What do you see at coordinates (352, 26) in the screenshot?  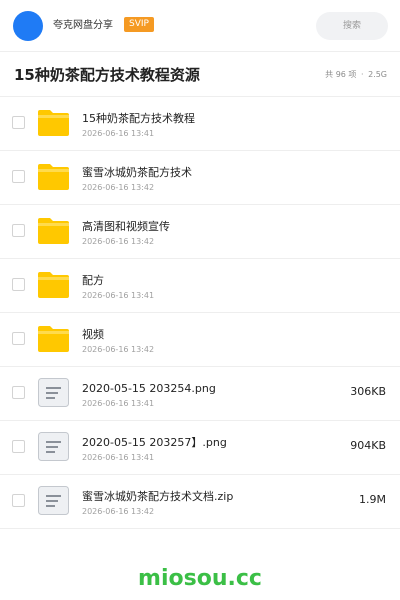 I see `search-button: 搜索` at bounding box center [352, 26].